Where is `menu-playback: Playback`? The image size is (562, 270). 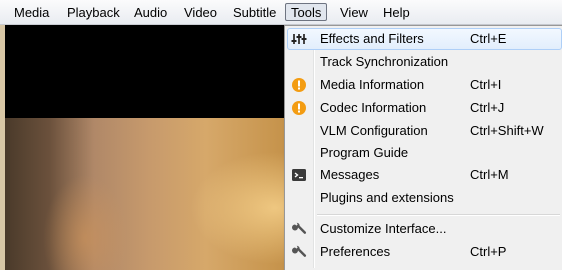 menu-playback: Playback is located at coordinates (93, 12).